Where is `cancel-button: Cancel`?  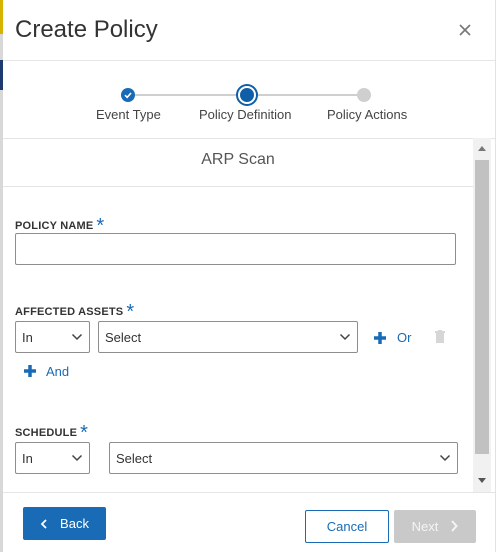 cancel-button: Cancel is located at coordinates (347, 526).